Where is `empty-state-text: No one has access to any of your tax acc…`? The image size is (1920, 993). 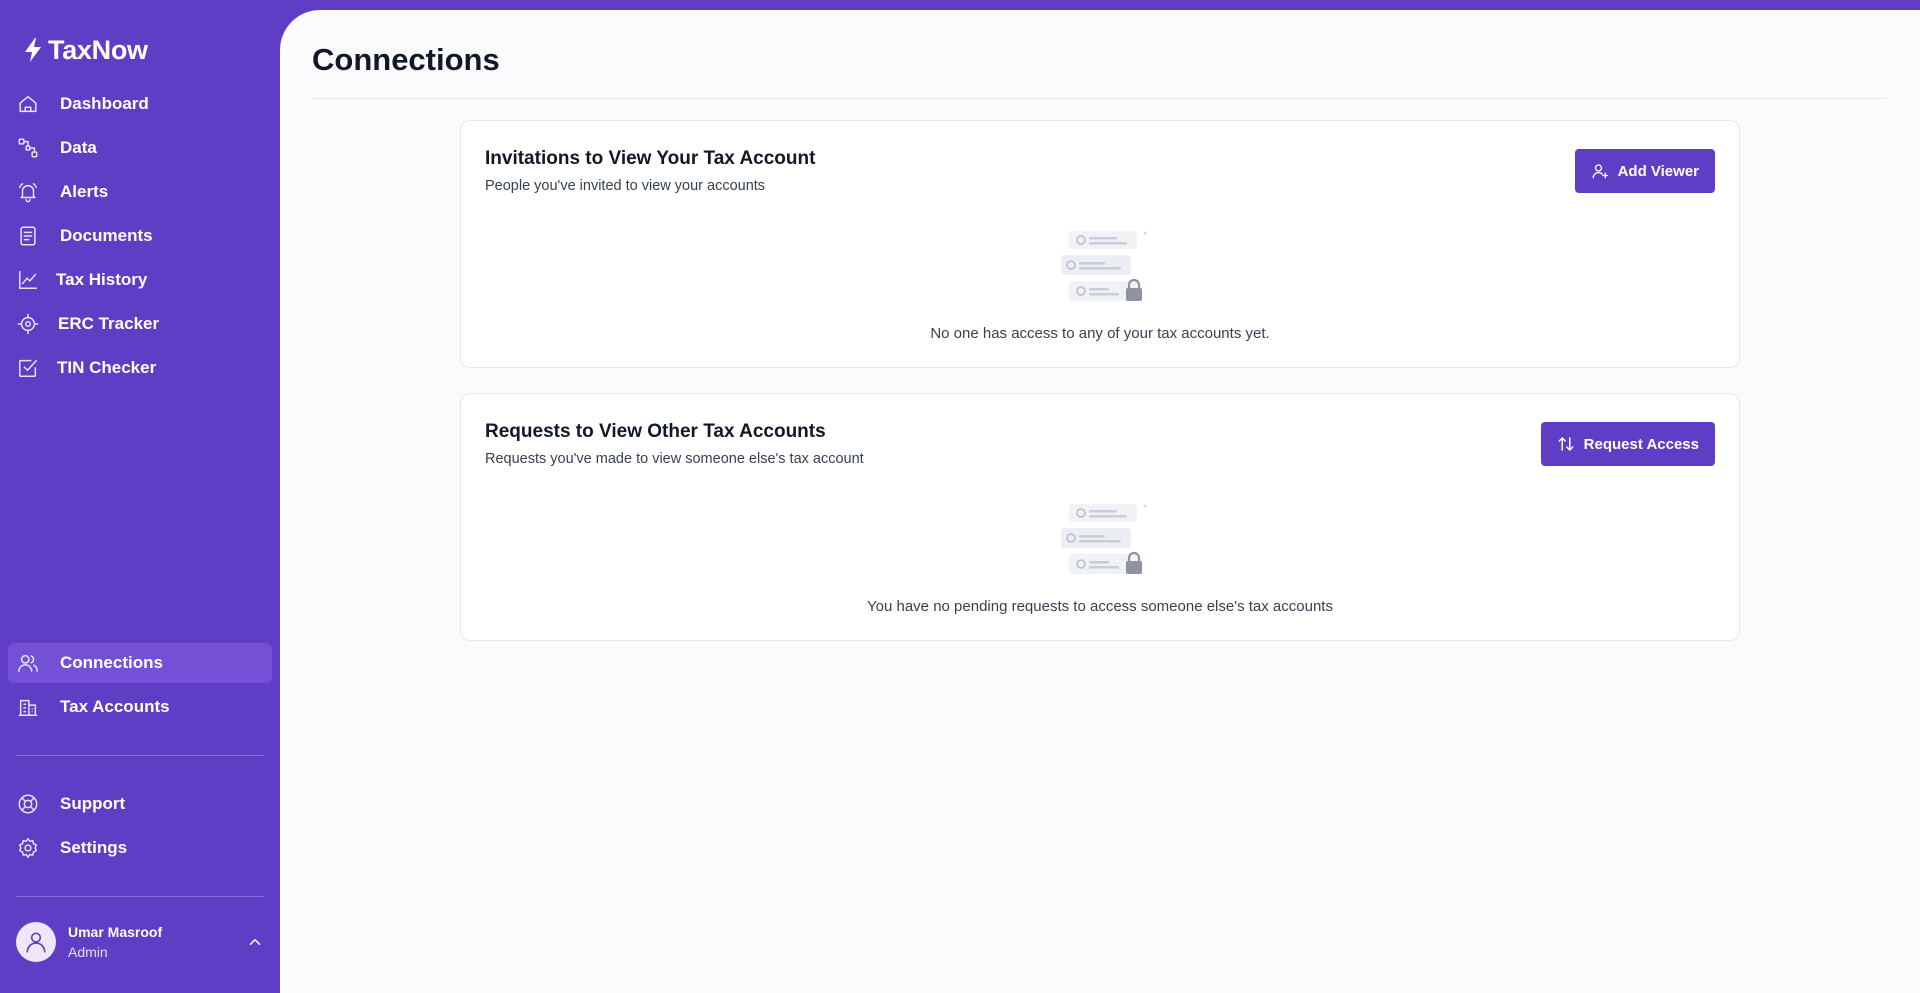 empty-state-text: No one has access to any of your tax acc… is located at coordinates (1100, 333).